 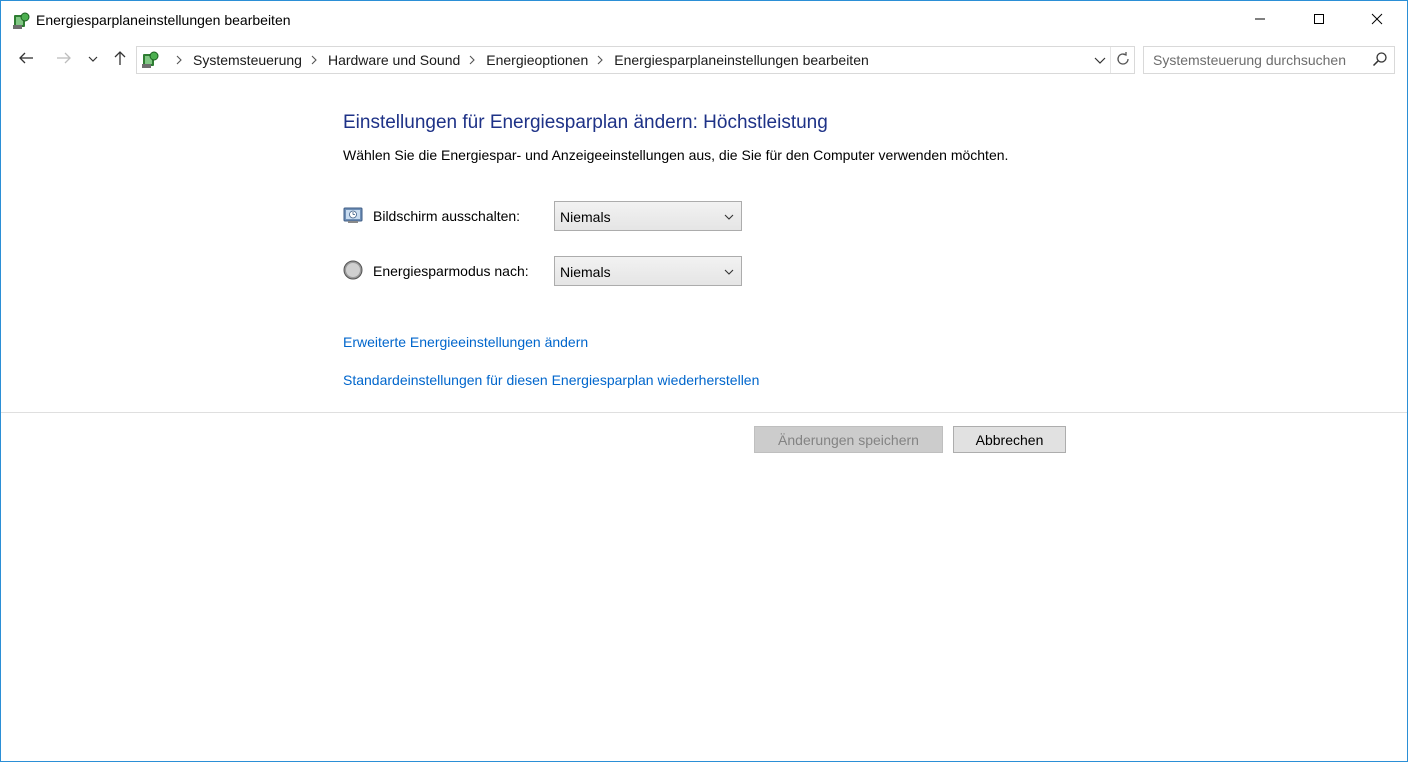 I want to click on back-button, so click(x=26, y=59).